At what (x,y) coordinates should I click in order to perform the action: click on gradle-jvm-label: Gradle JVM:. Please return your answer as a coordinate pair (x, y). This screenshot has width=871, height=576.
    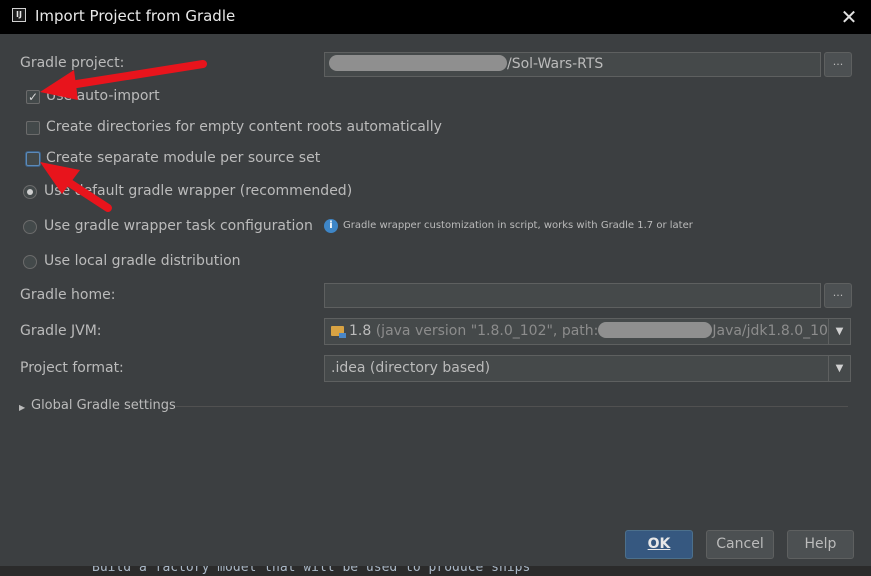
    Looking at the image, I should click on (61, 331).